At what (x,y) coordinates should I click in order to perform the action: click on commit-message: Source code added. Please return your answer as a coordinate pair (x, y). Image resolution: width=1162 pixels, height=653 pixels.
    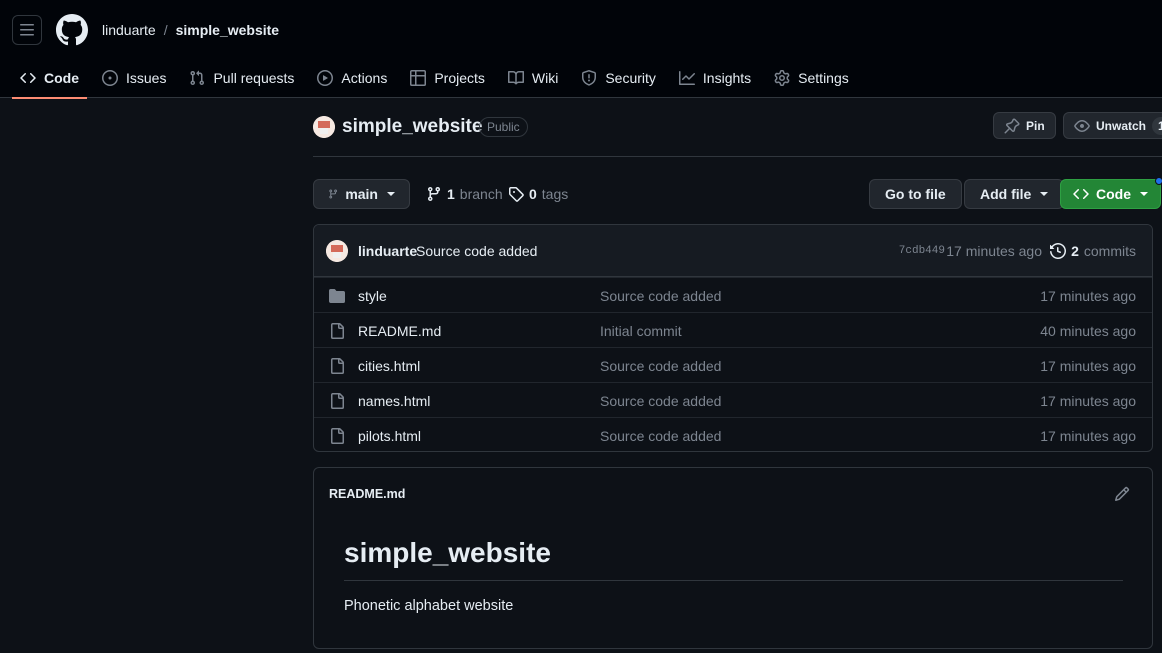
    Looking at the image, I should click on (476, 251).